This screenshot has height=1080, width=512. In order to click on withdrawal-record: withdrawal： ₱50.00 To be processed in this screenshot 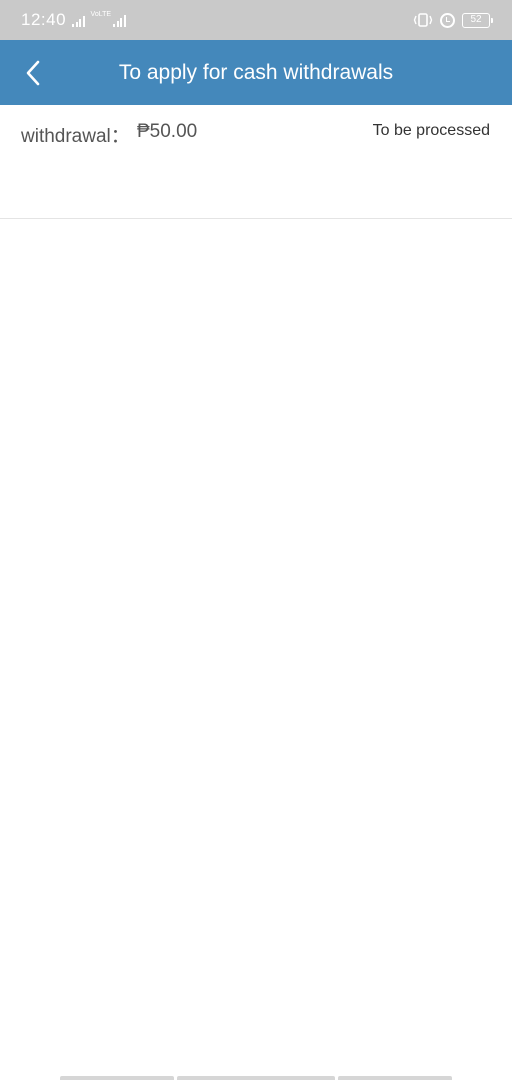, I will do `click(256, 162)`.